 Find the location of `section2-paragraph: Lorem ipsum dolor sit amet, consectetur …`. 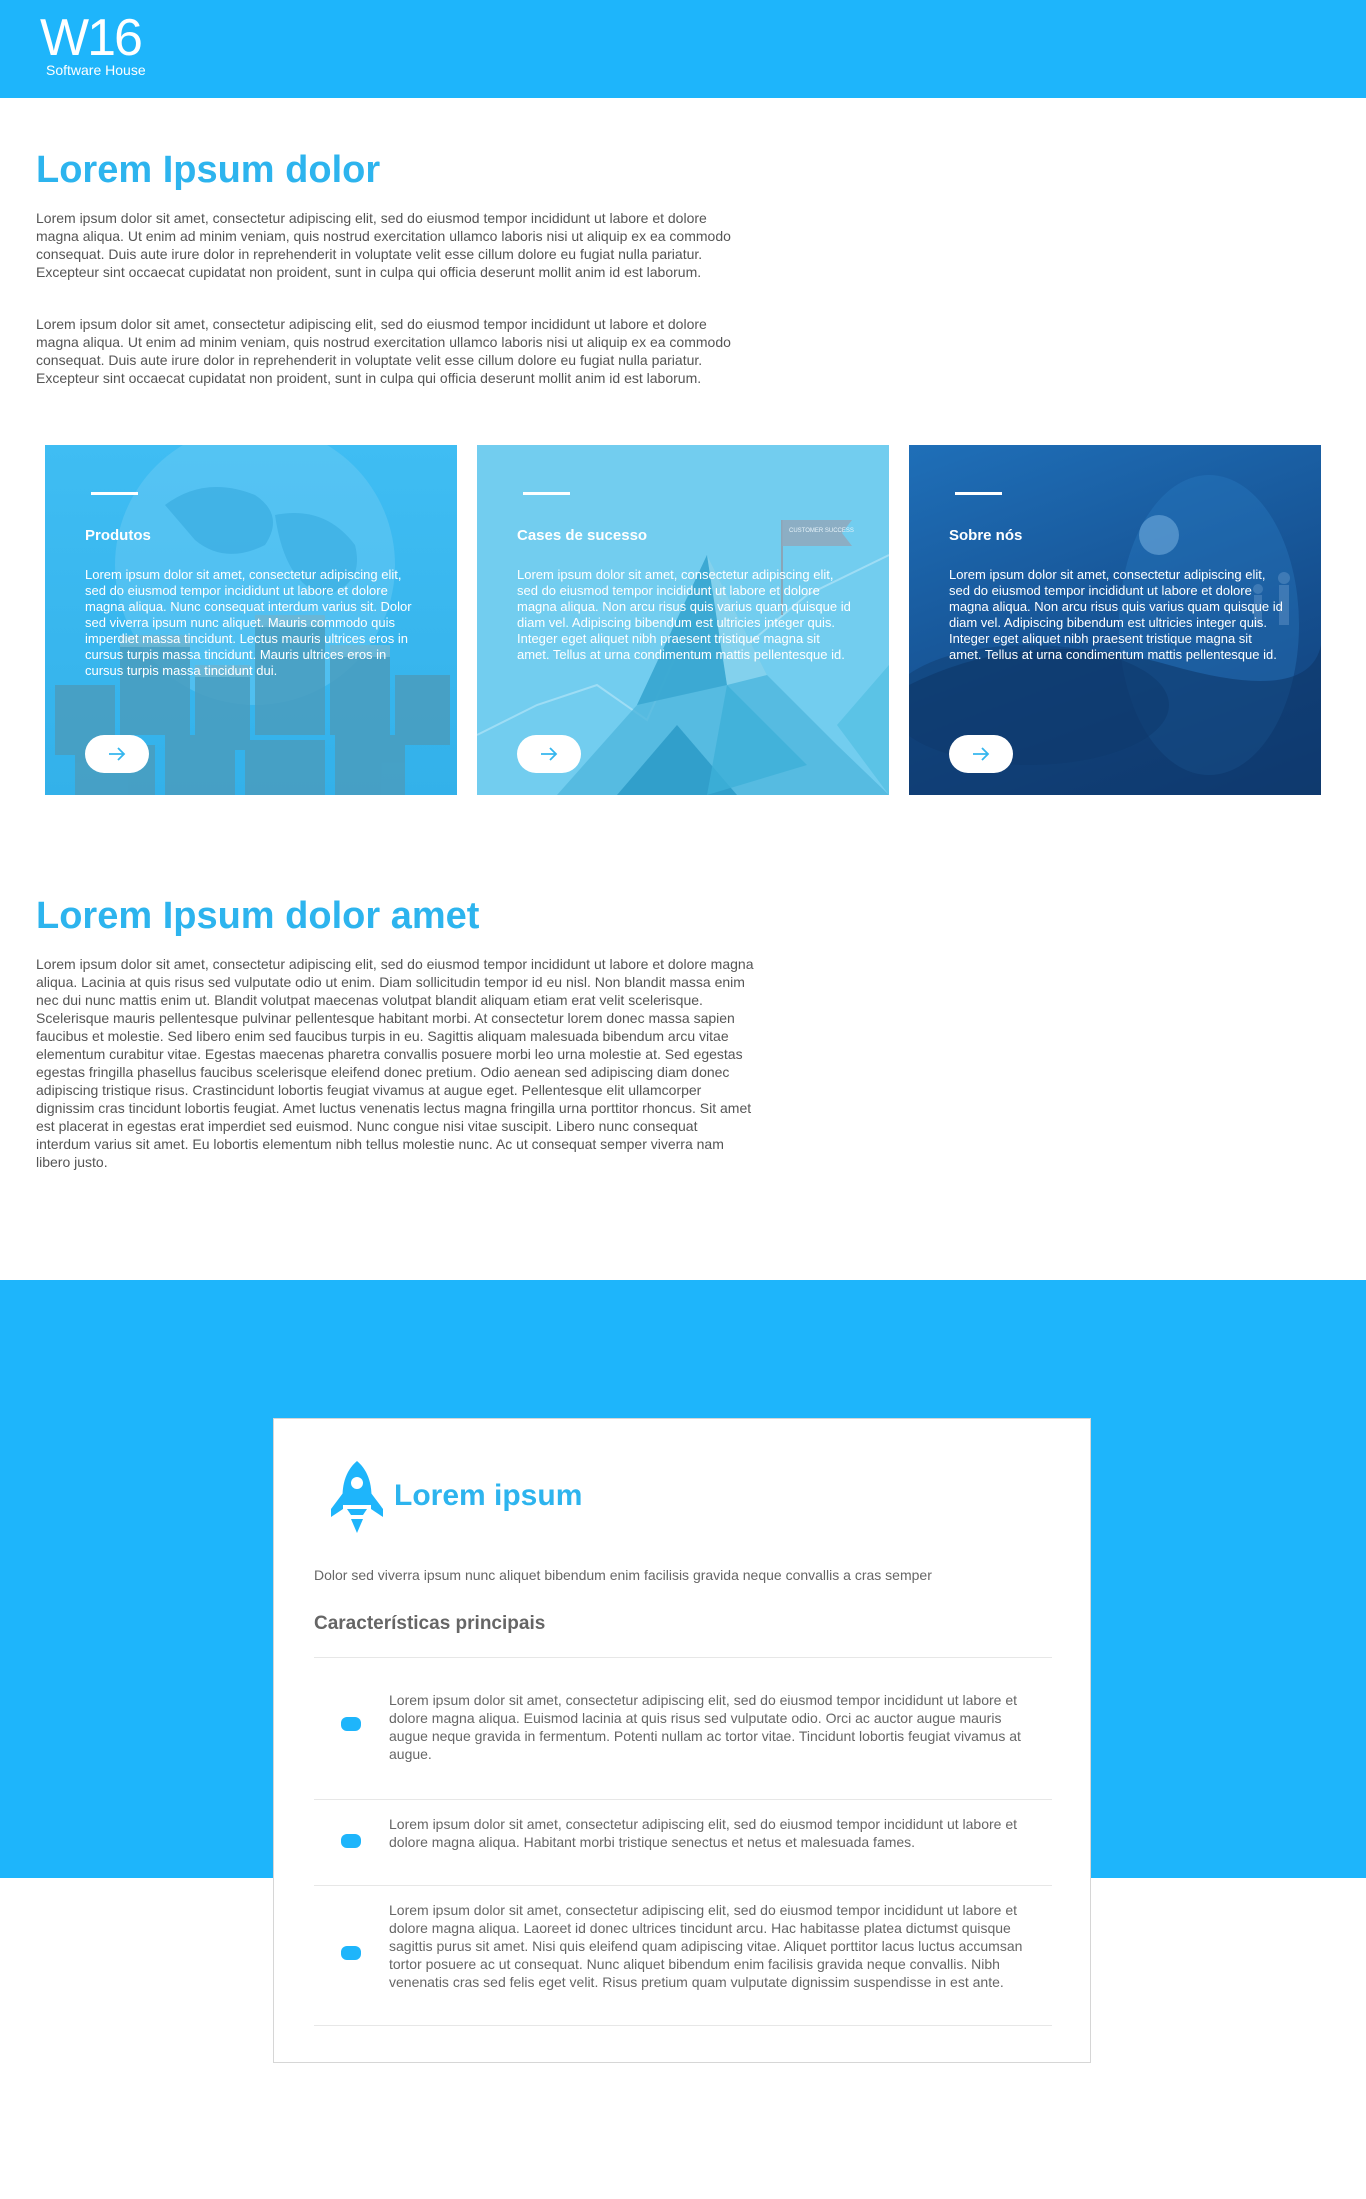

section2-paragraph: Lorem ipsum dolor sit amet, consectetur … is located at coordinates (395, 1063).